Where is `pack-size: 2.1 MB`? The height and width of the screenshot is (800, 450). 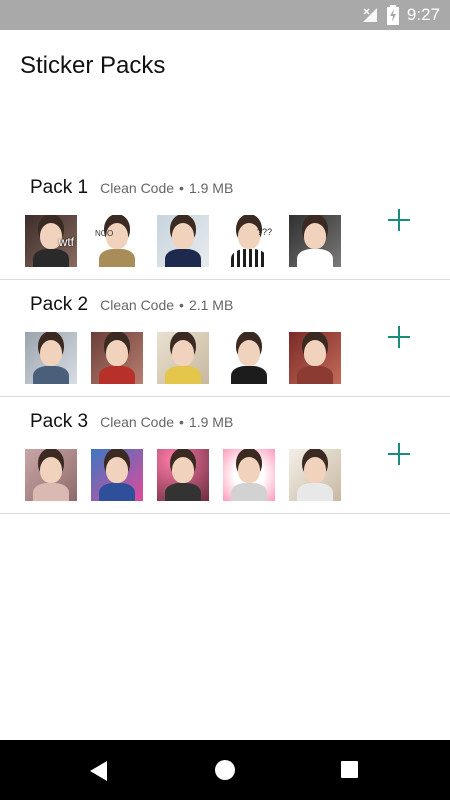 pack-size: 2.1 MB is located at coordinates (211, 305).